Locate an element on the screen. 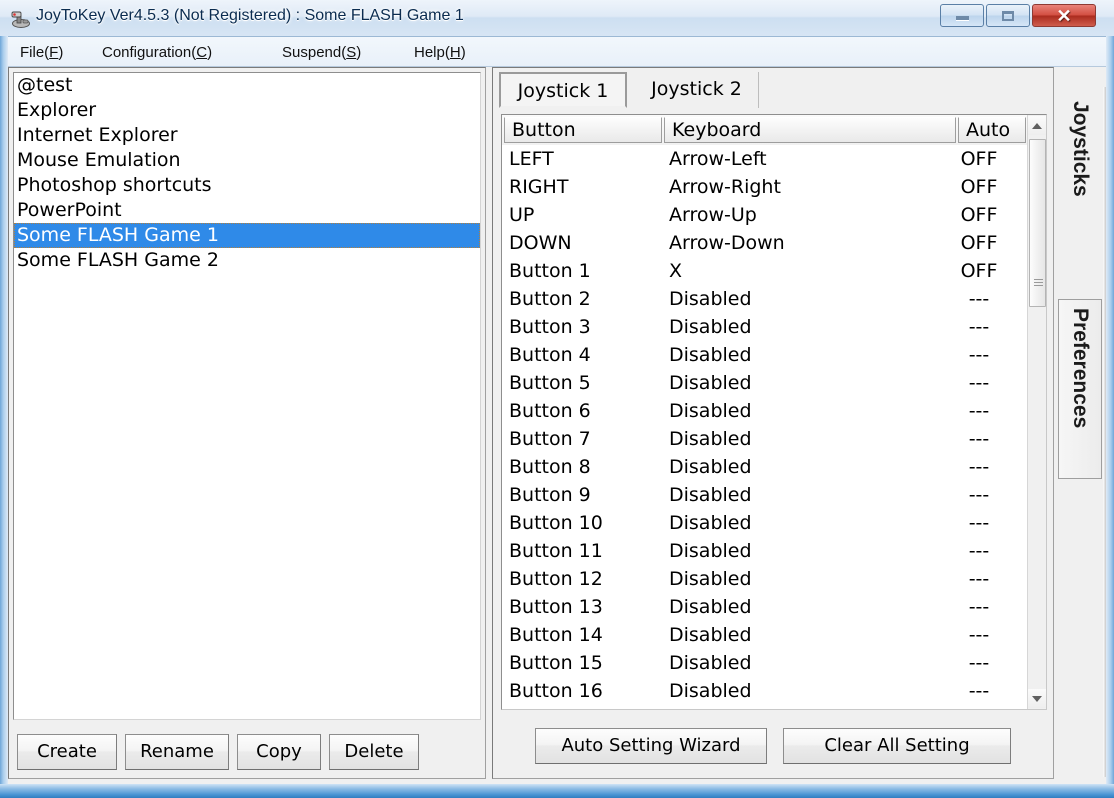 The width and height of the screenshot is (1114, 798). mapping-table-row: Button 14 Disabled --- is located at coordinates (765, 636).